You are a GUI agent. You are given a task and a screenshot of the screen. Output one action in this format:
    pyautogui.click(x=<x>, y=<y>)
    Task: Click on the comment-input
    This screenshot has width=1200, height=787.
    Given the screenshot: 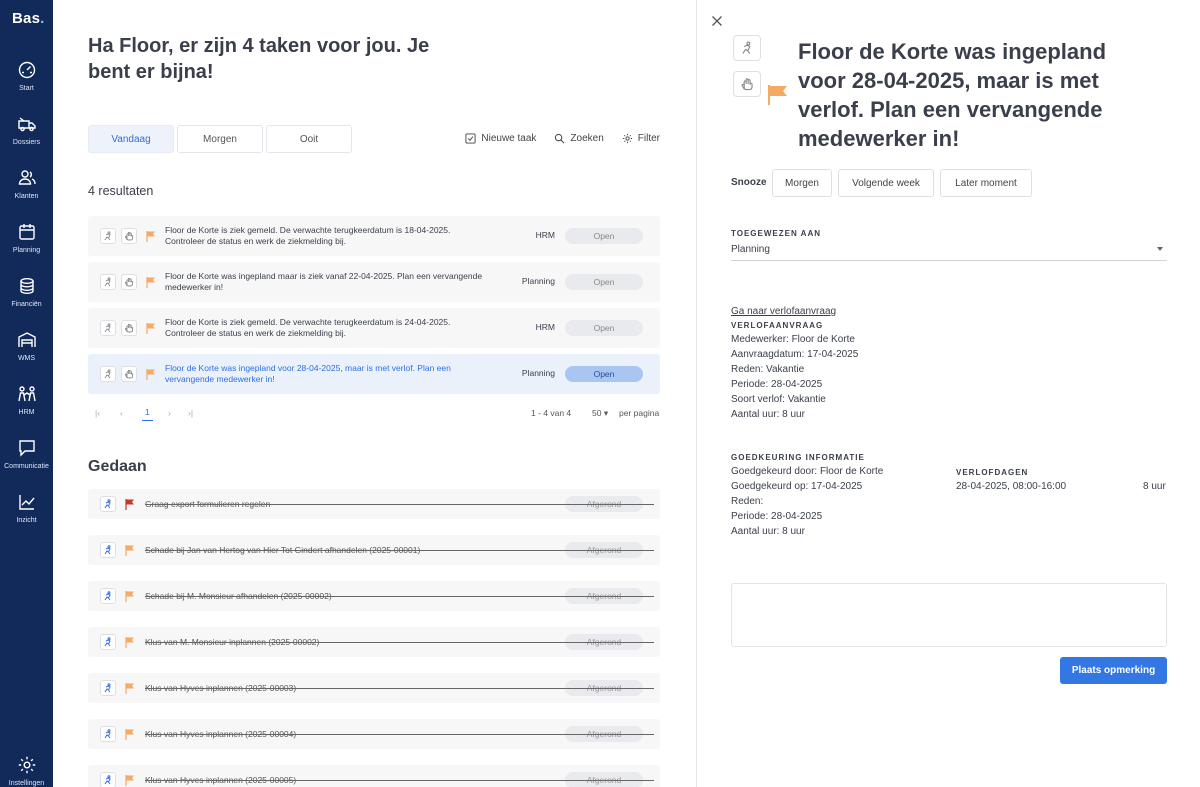 What is the action you would take?
    pyautogui.click(x=949, y=615)
    